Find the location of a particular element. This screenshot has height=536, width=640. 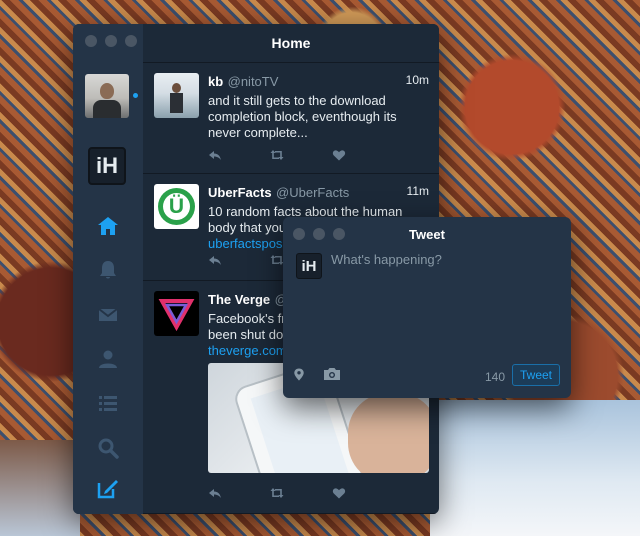

tweet-avatar: Ü is located at coordinates (176, 206).